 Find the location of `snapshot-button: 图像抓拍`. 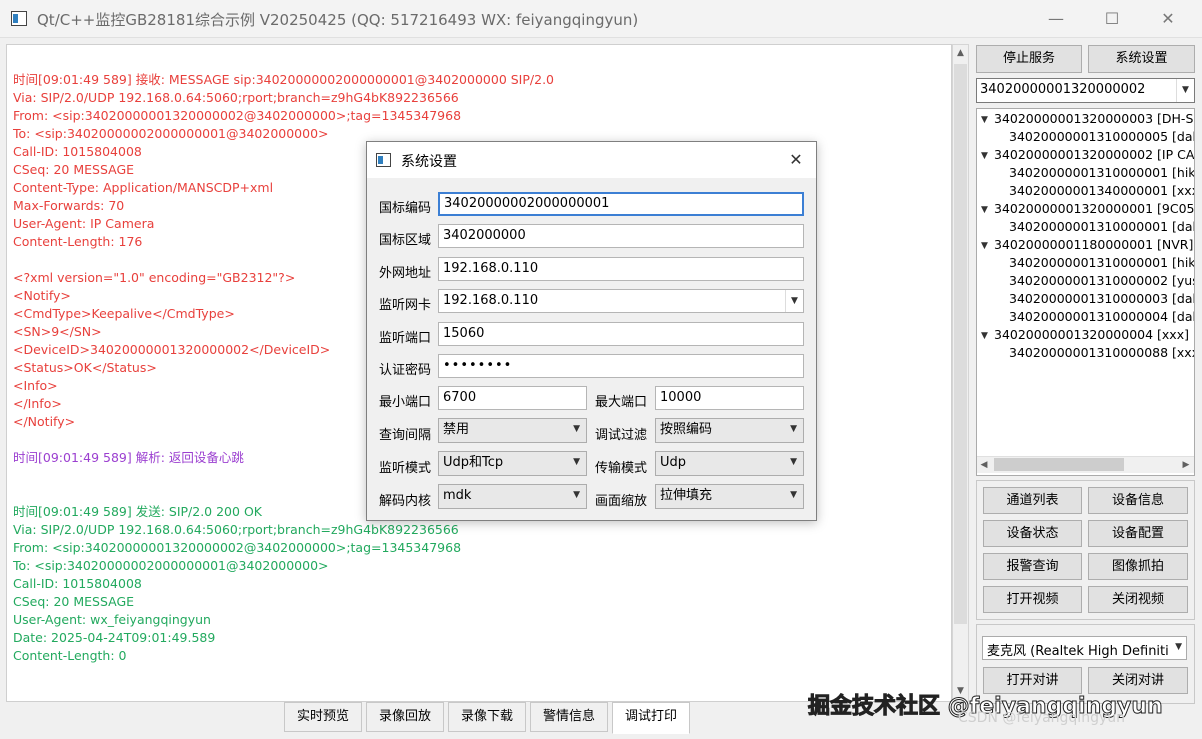

snapshot-button: 图像抓拍 is located at coordinates (1138, 566).